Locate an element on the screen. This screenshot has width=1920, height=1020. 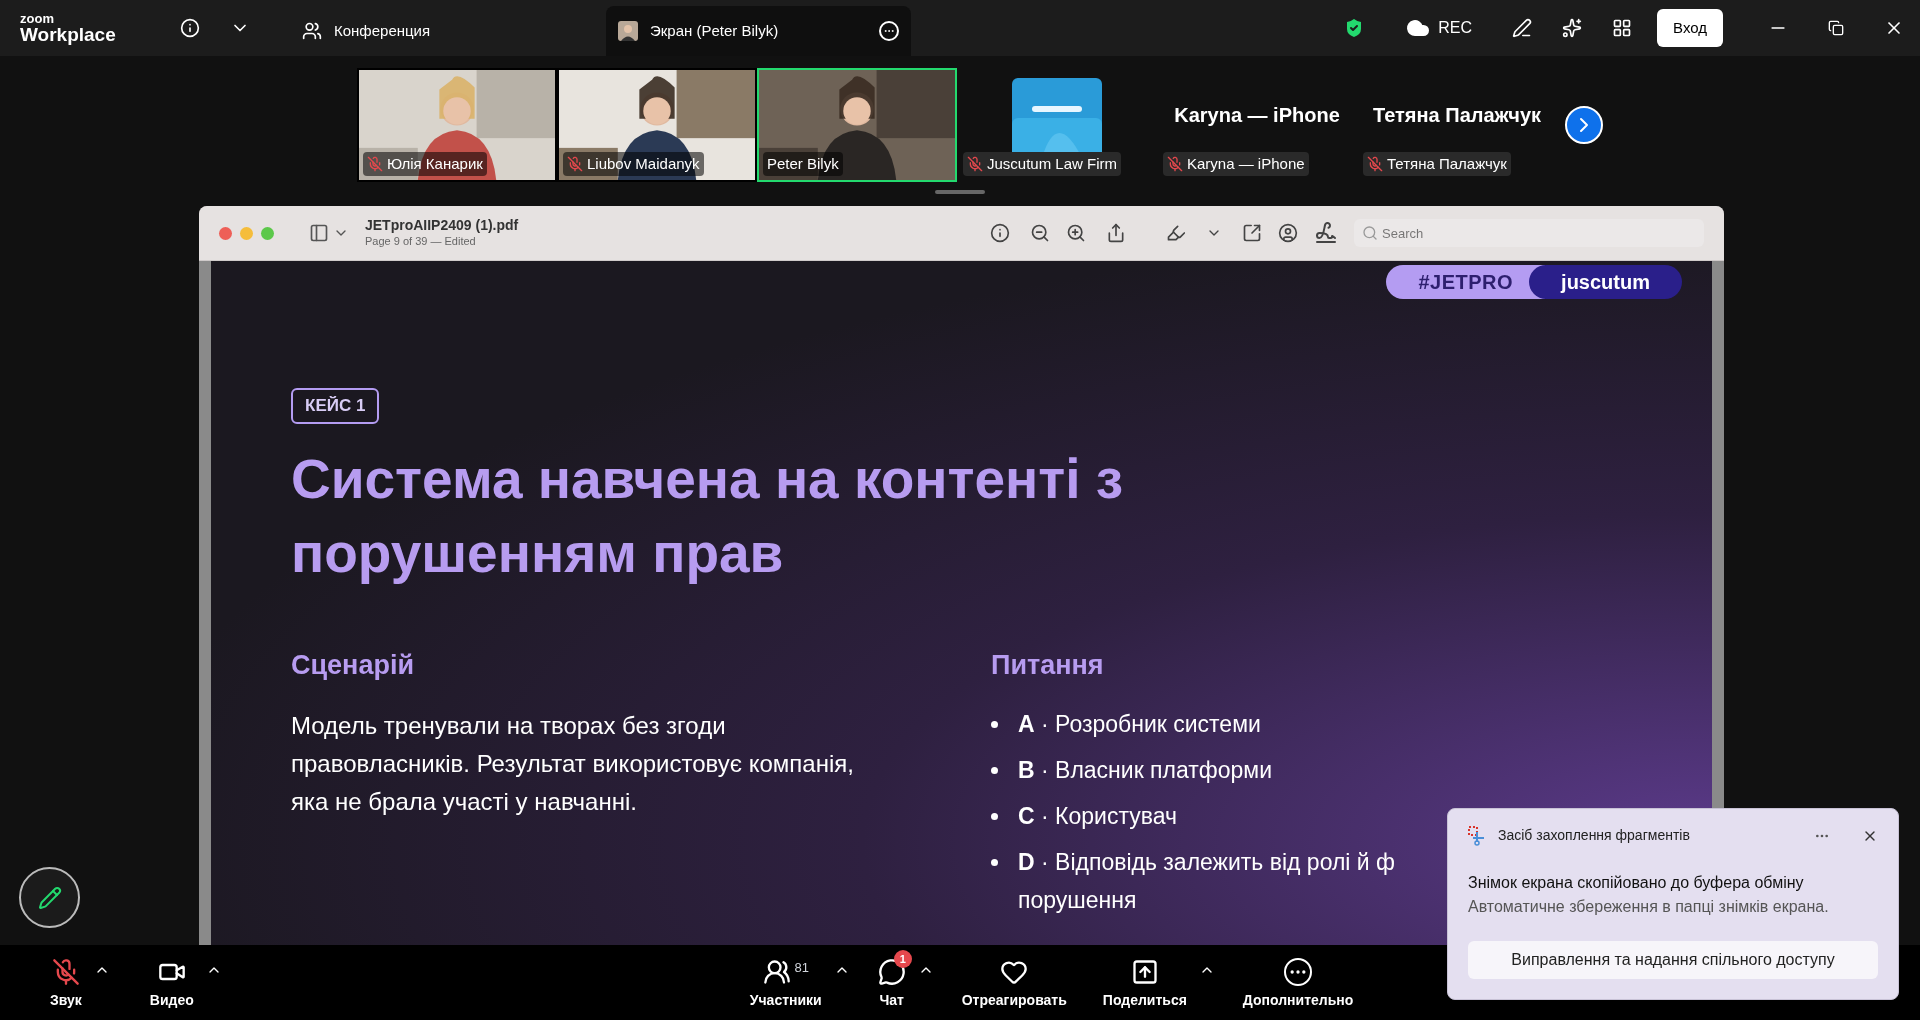
participant-name: Karyna — iPhone is located at coordinates (1246, 163).